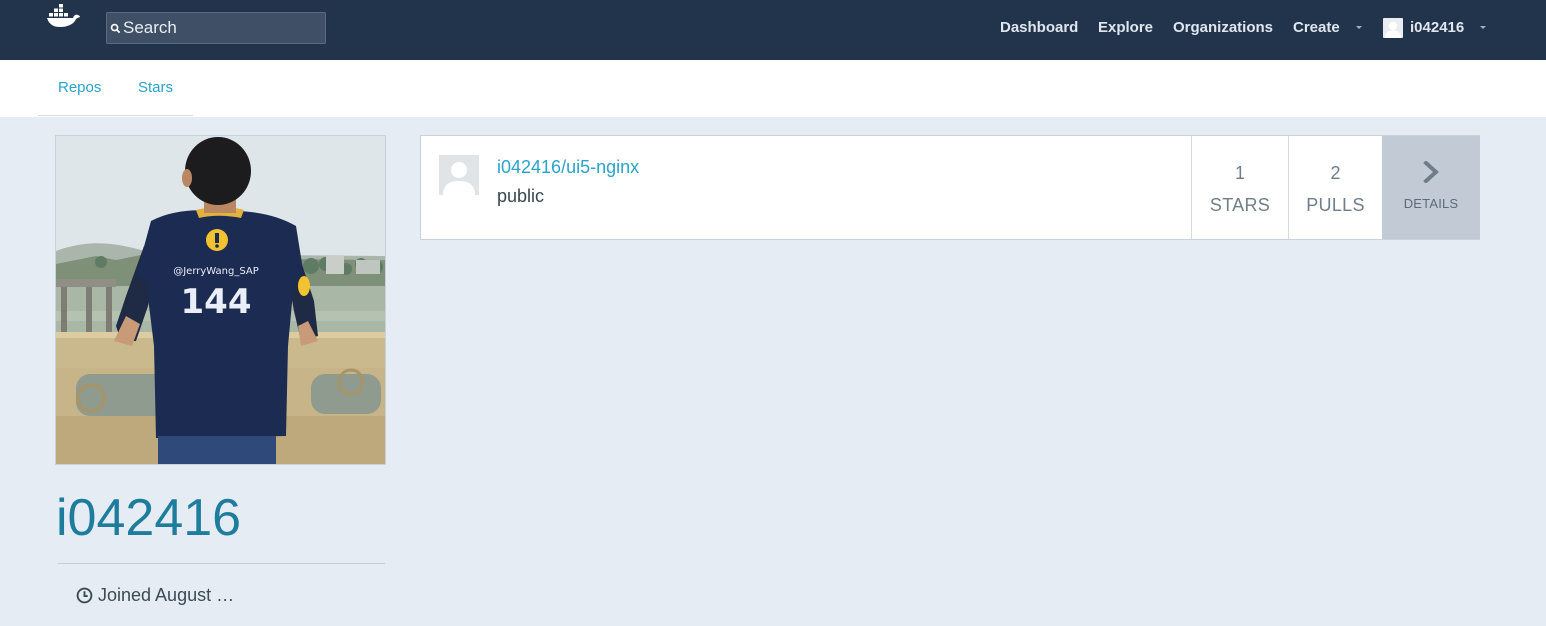 The image size is (1546, 626). I want to click on nav-dashboard-link: Dashboard, so click(1039, 28).